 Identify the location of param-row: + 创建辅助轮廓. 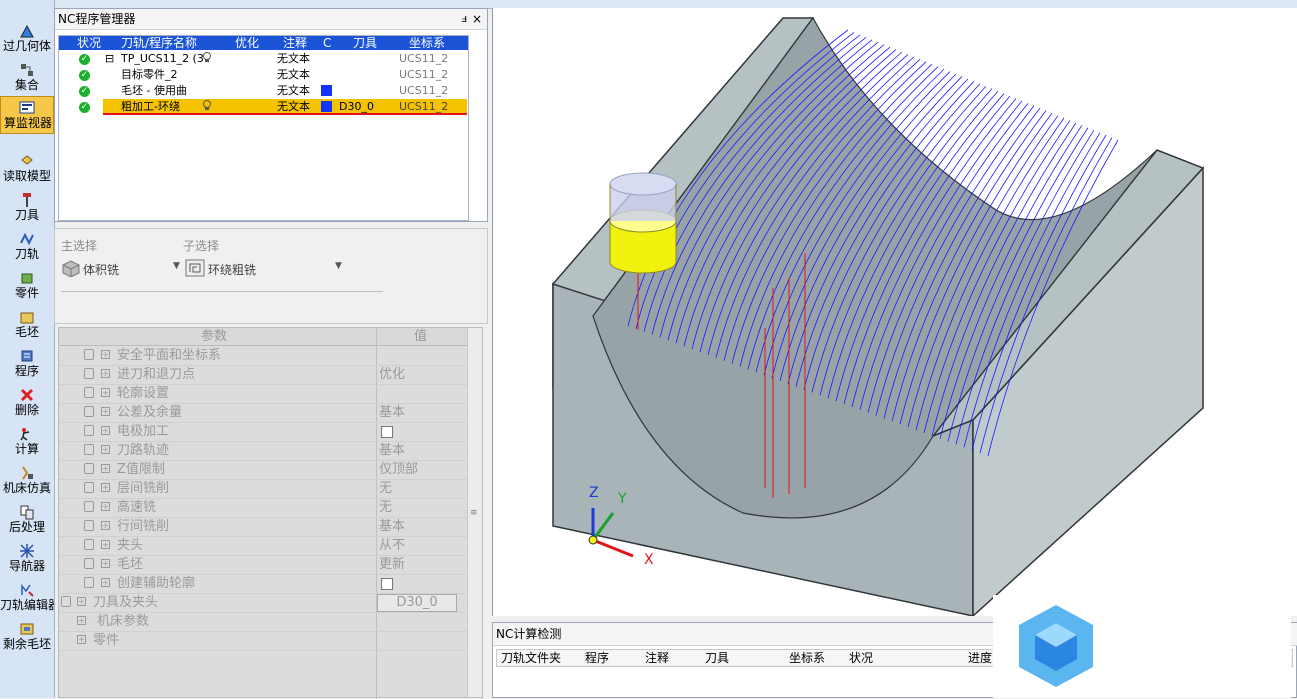
(263, 584).